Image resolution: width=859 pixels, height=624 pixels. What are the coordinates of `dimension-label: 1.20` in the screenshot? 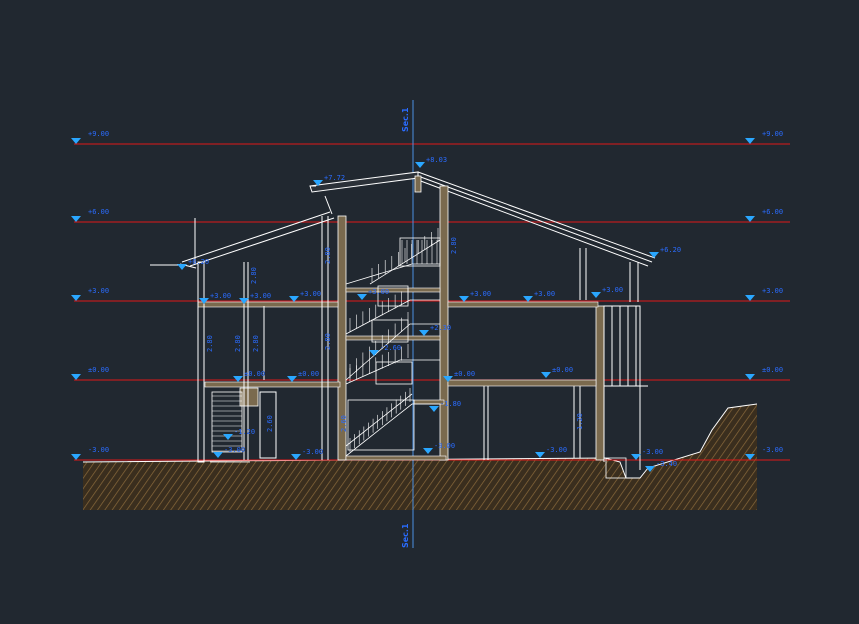 It's located at (580, 421).